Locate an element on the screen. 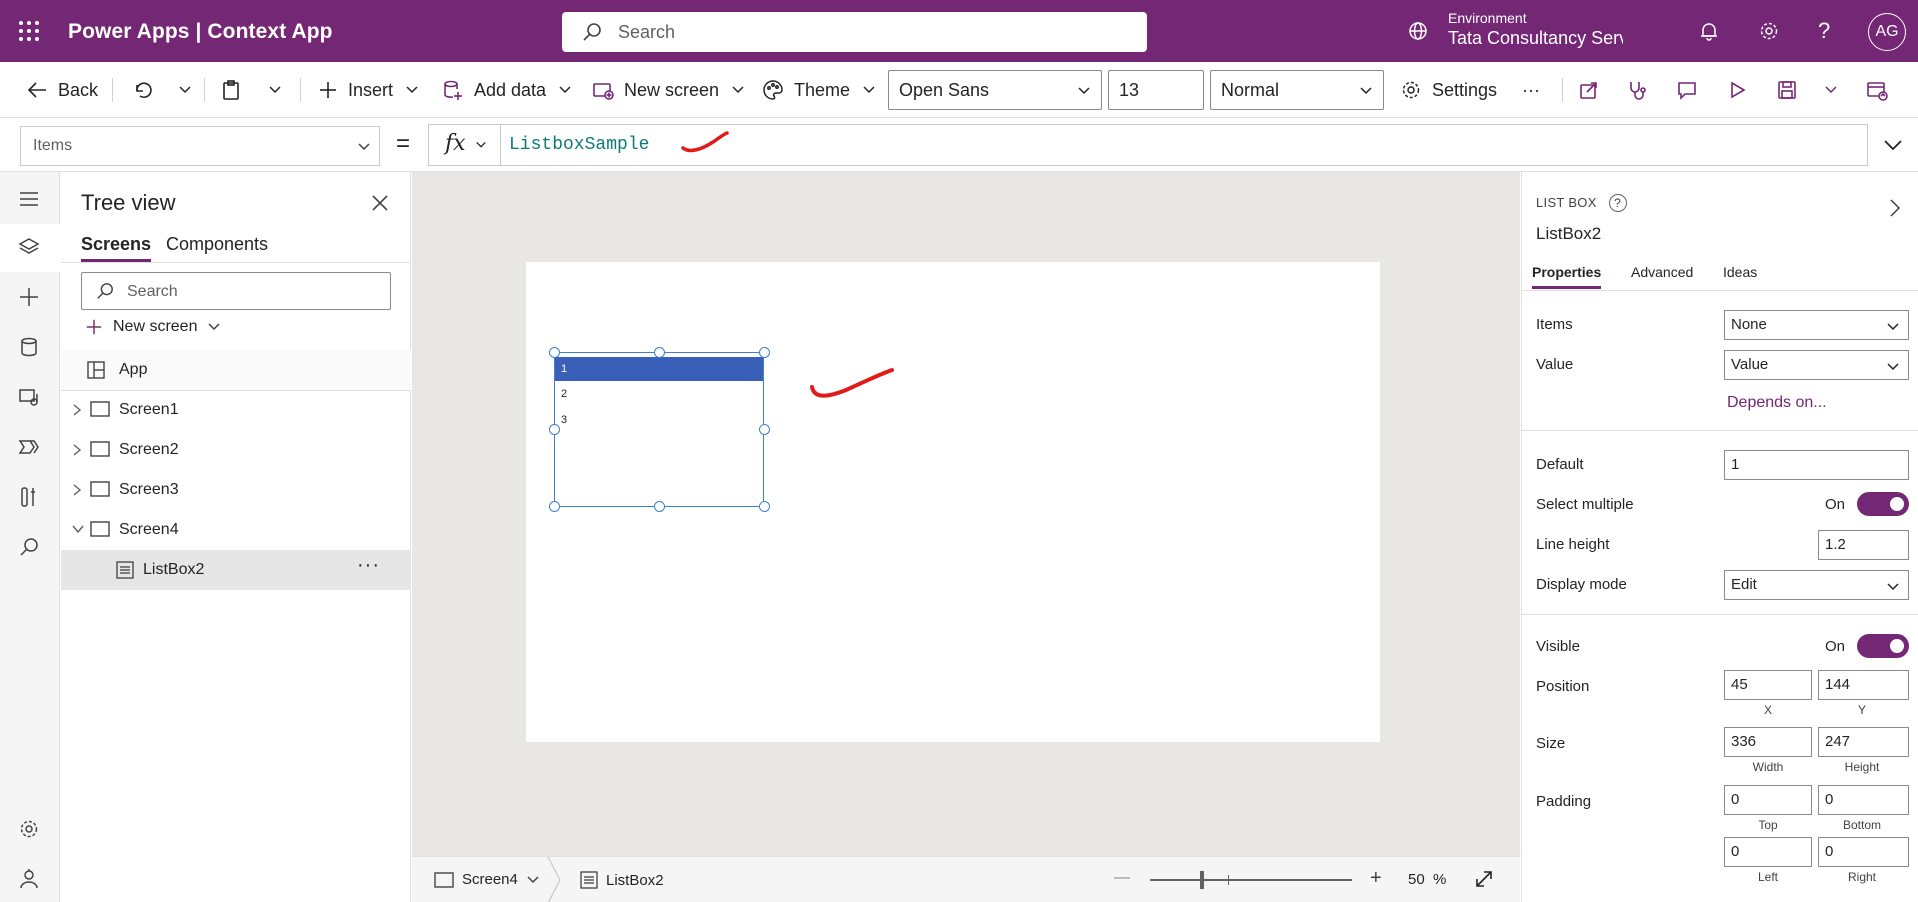 This screenshot has width=1918, height=902. font-weight-dropdown: Normal is located at coordinates (1297, 90).